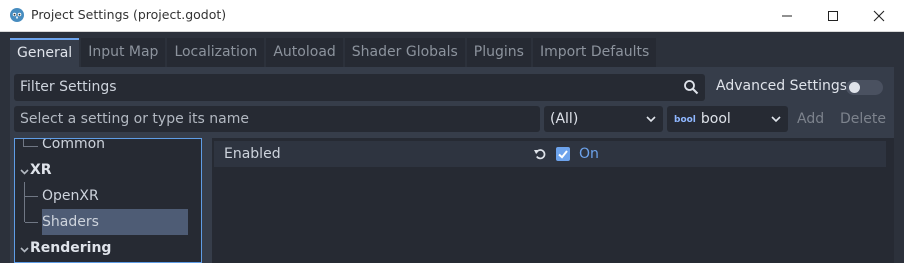 This screenshot has width=904, height=263. What do you see at coordinates (685, 120) in the screenshot?
I see `bool-type-icon: bool` at bounding box center [685, 120].